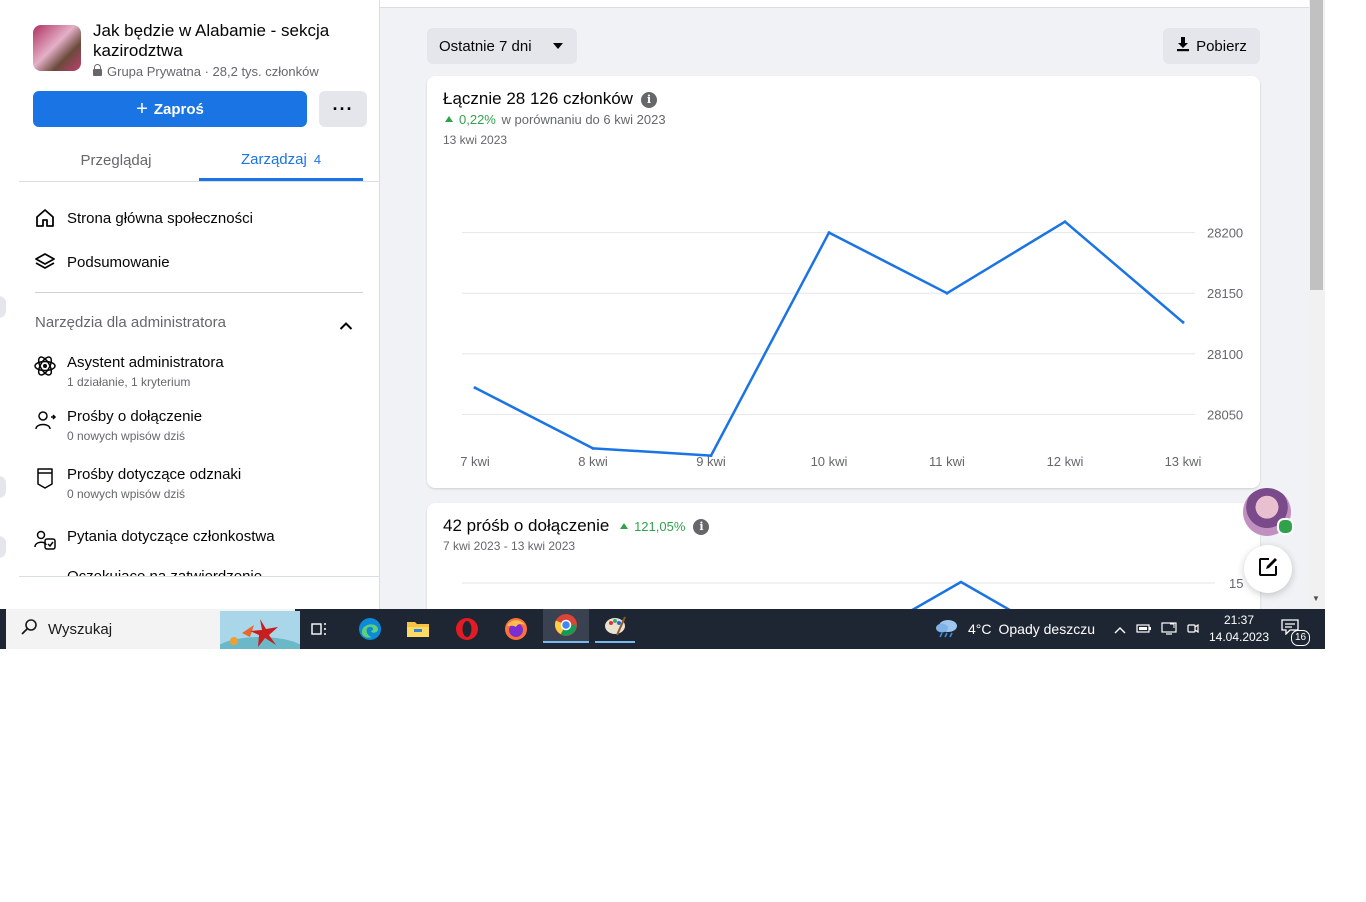 This screenshot has width=1366, height=902. Describe the element at coordinates (475, 461) in the screenshot. I see `x-tick-label: 7 kwi` at that location.